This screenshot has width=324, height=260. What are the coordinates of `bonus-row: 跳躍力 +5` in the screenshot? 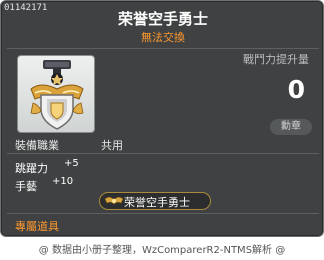 It's located at (47, 166).